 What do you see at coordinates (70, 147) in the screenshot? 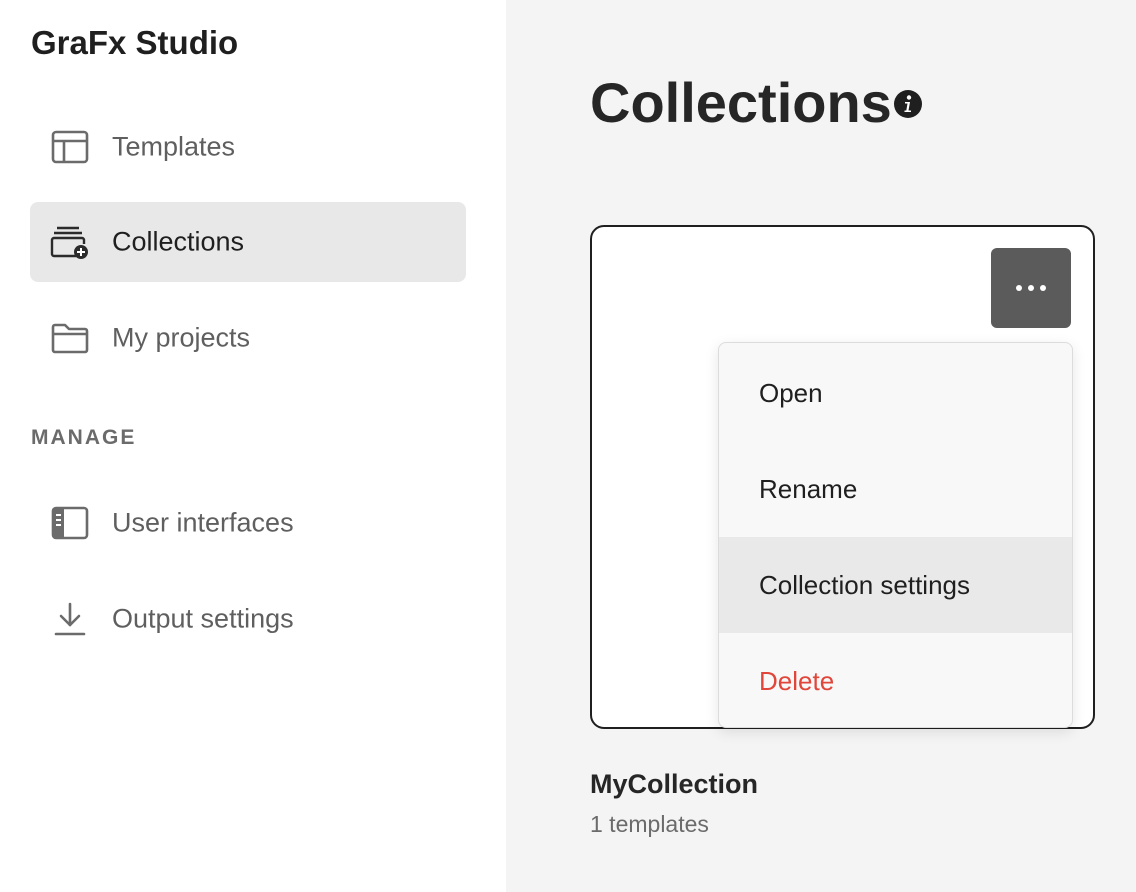
I see `layout-icon` at bounding box center [70, 147].